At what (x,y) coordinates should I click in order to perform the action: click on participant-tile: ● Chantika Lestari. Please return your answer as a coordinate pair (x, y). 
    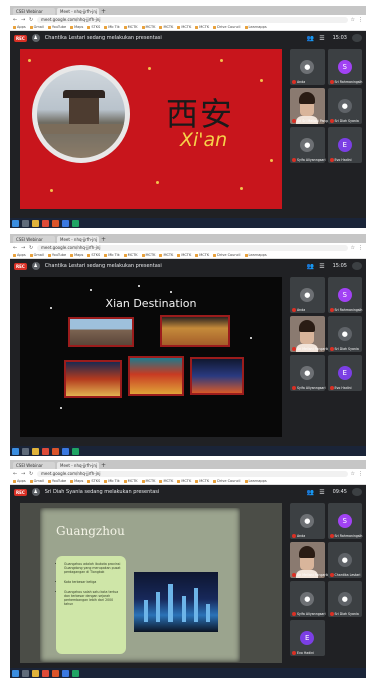
    Looking at the image, I should click on (344, 560).